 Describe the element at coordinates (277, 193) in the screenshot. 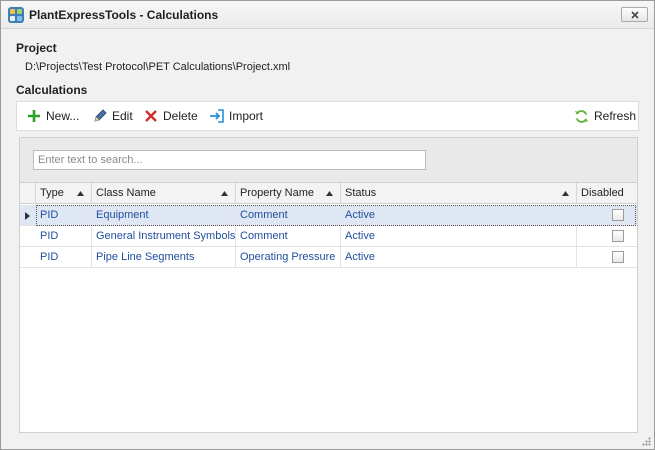

I see `column-header-label: Property Name` at that location.